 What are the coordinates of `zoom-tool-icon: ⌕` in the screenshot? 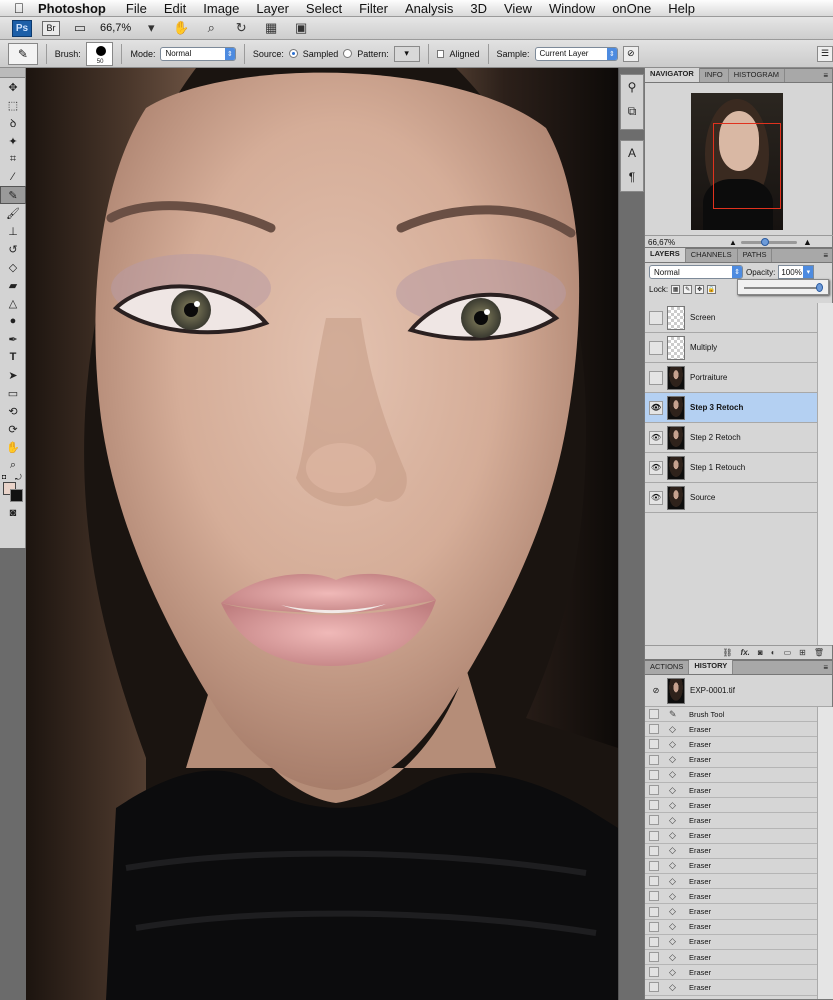 It's located at (13, 465).